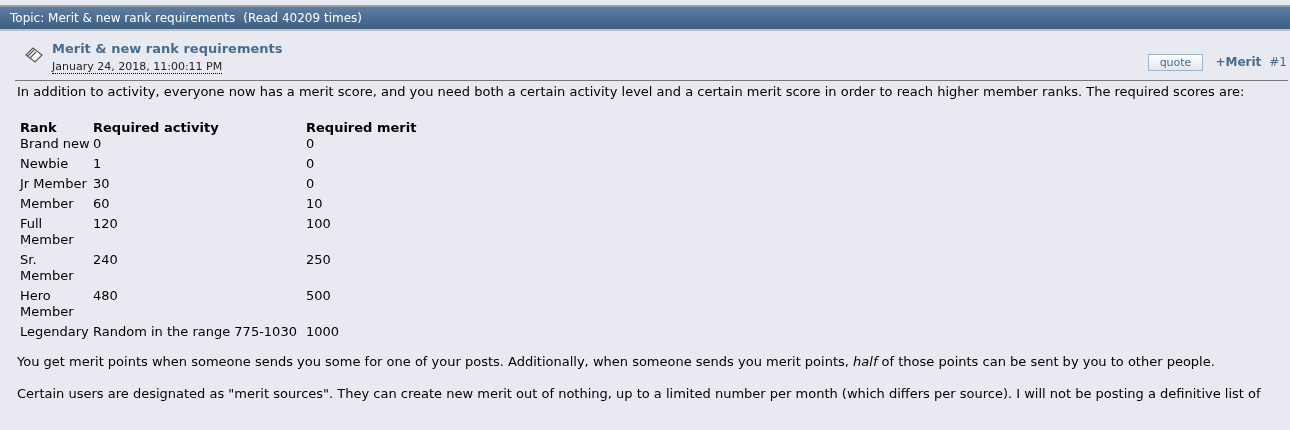 The width and height of the screenshot is (1290, 430). Describe the element at coordinates (639, 393) in the screenshot. I see `paragraph: Certain users are designated as "merit sources". They can create new merit out of nothing, up to a limited number per month (which differs per source). I will not be posting a definitive list of` at that location.